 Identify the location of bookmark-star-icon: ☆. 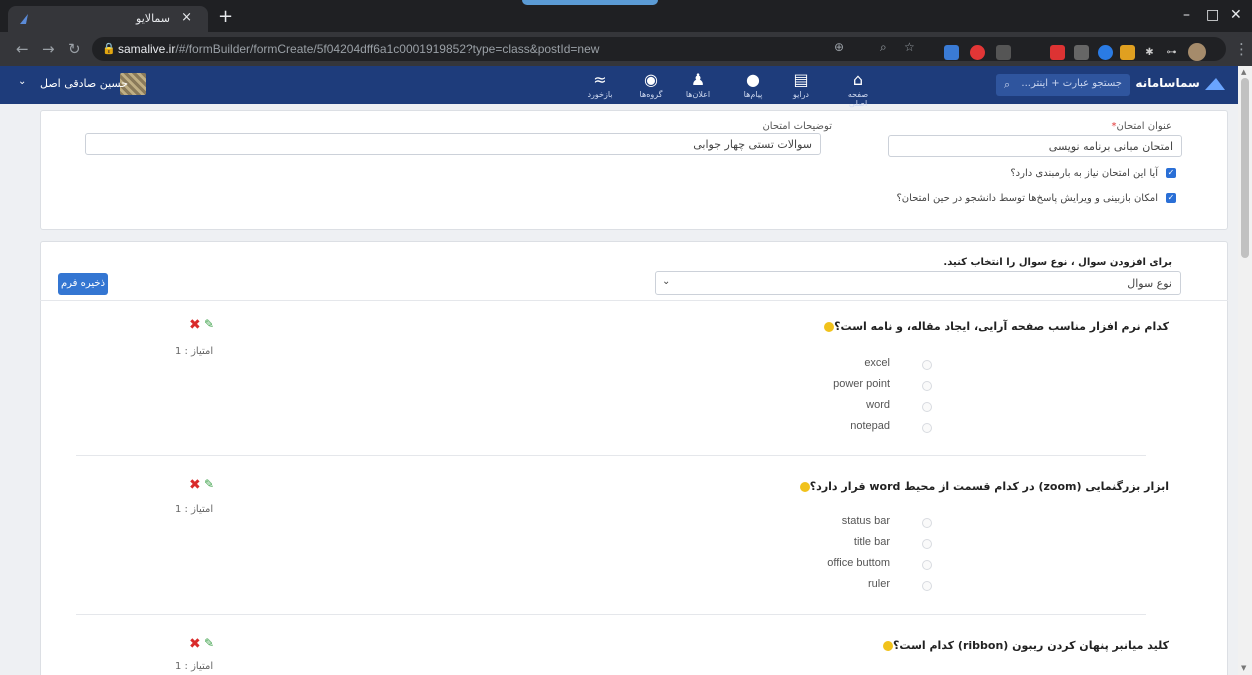
(909, 47).